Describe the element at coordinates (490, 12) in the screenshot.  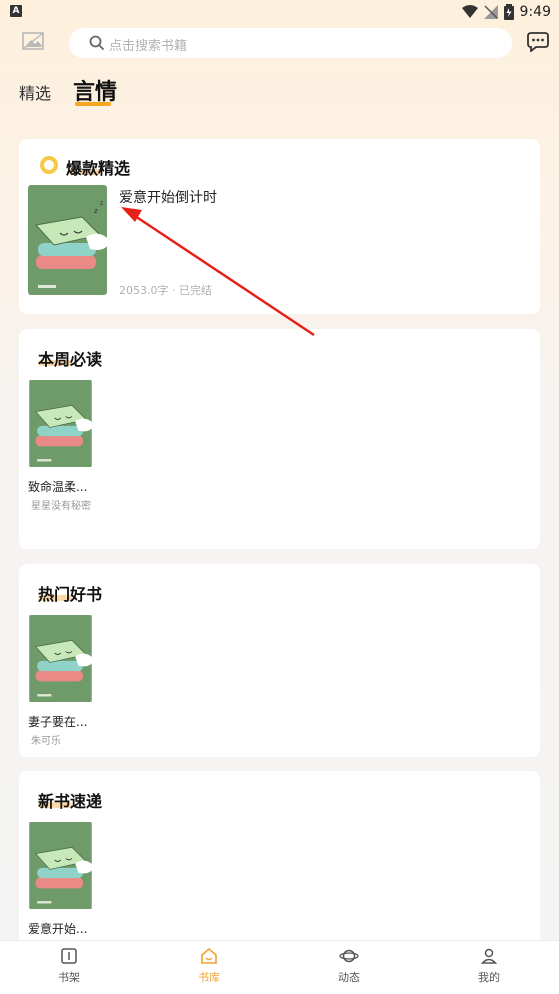
I see `no-signal-icon` at that location.